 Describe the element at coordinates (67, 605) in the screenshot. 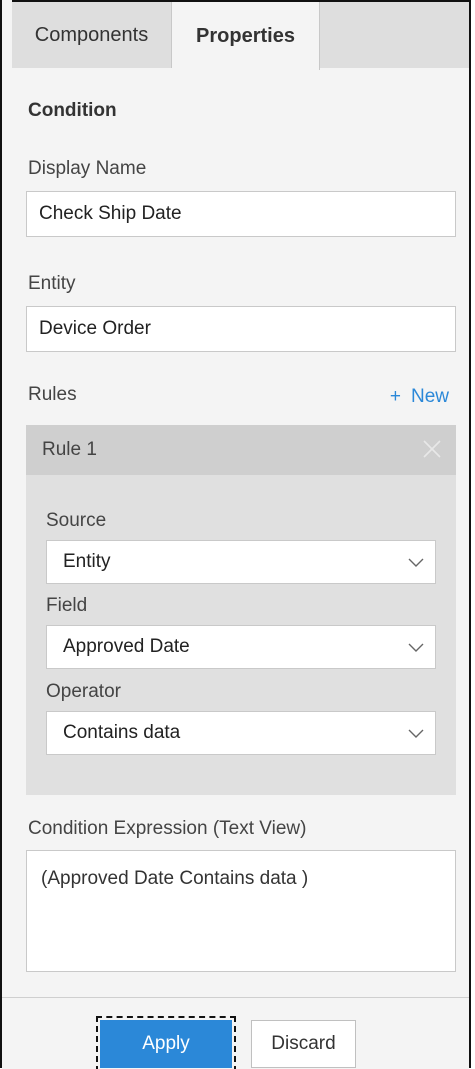

I see `field-label: Field` at that location.